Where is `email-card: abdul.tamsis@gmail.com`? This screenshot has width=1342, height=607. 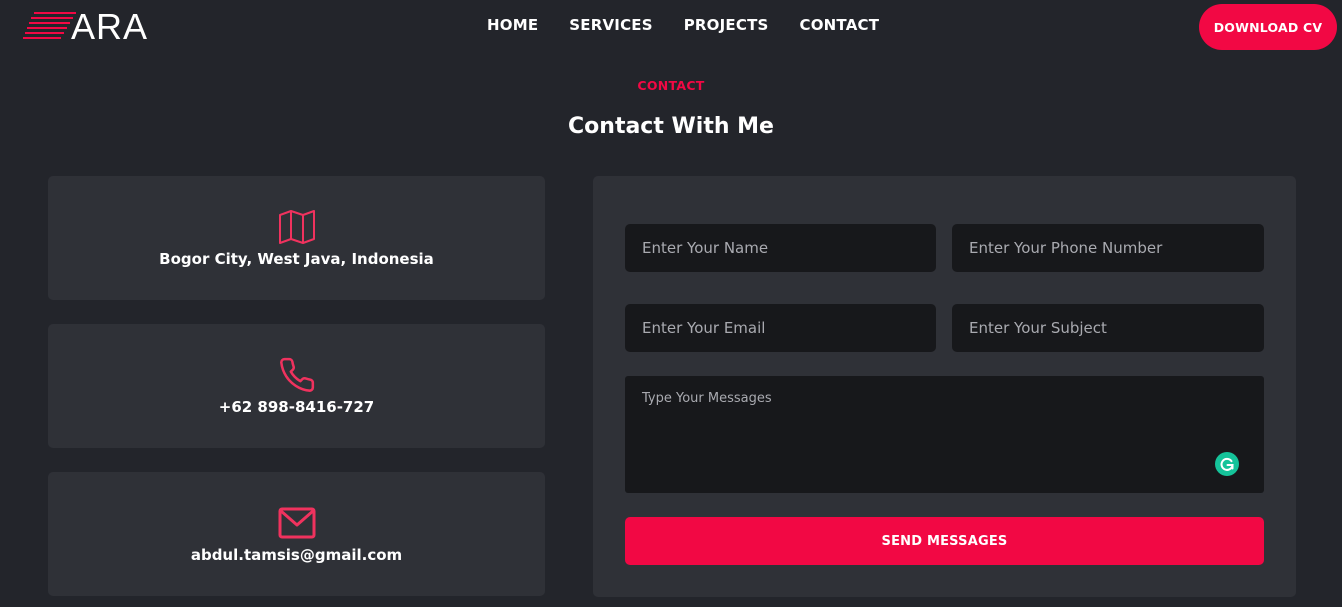 email-card: abdul.tamsis@gmail.com is located at coordinates (296, 534).